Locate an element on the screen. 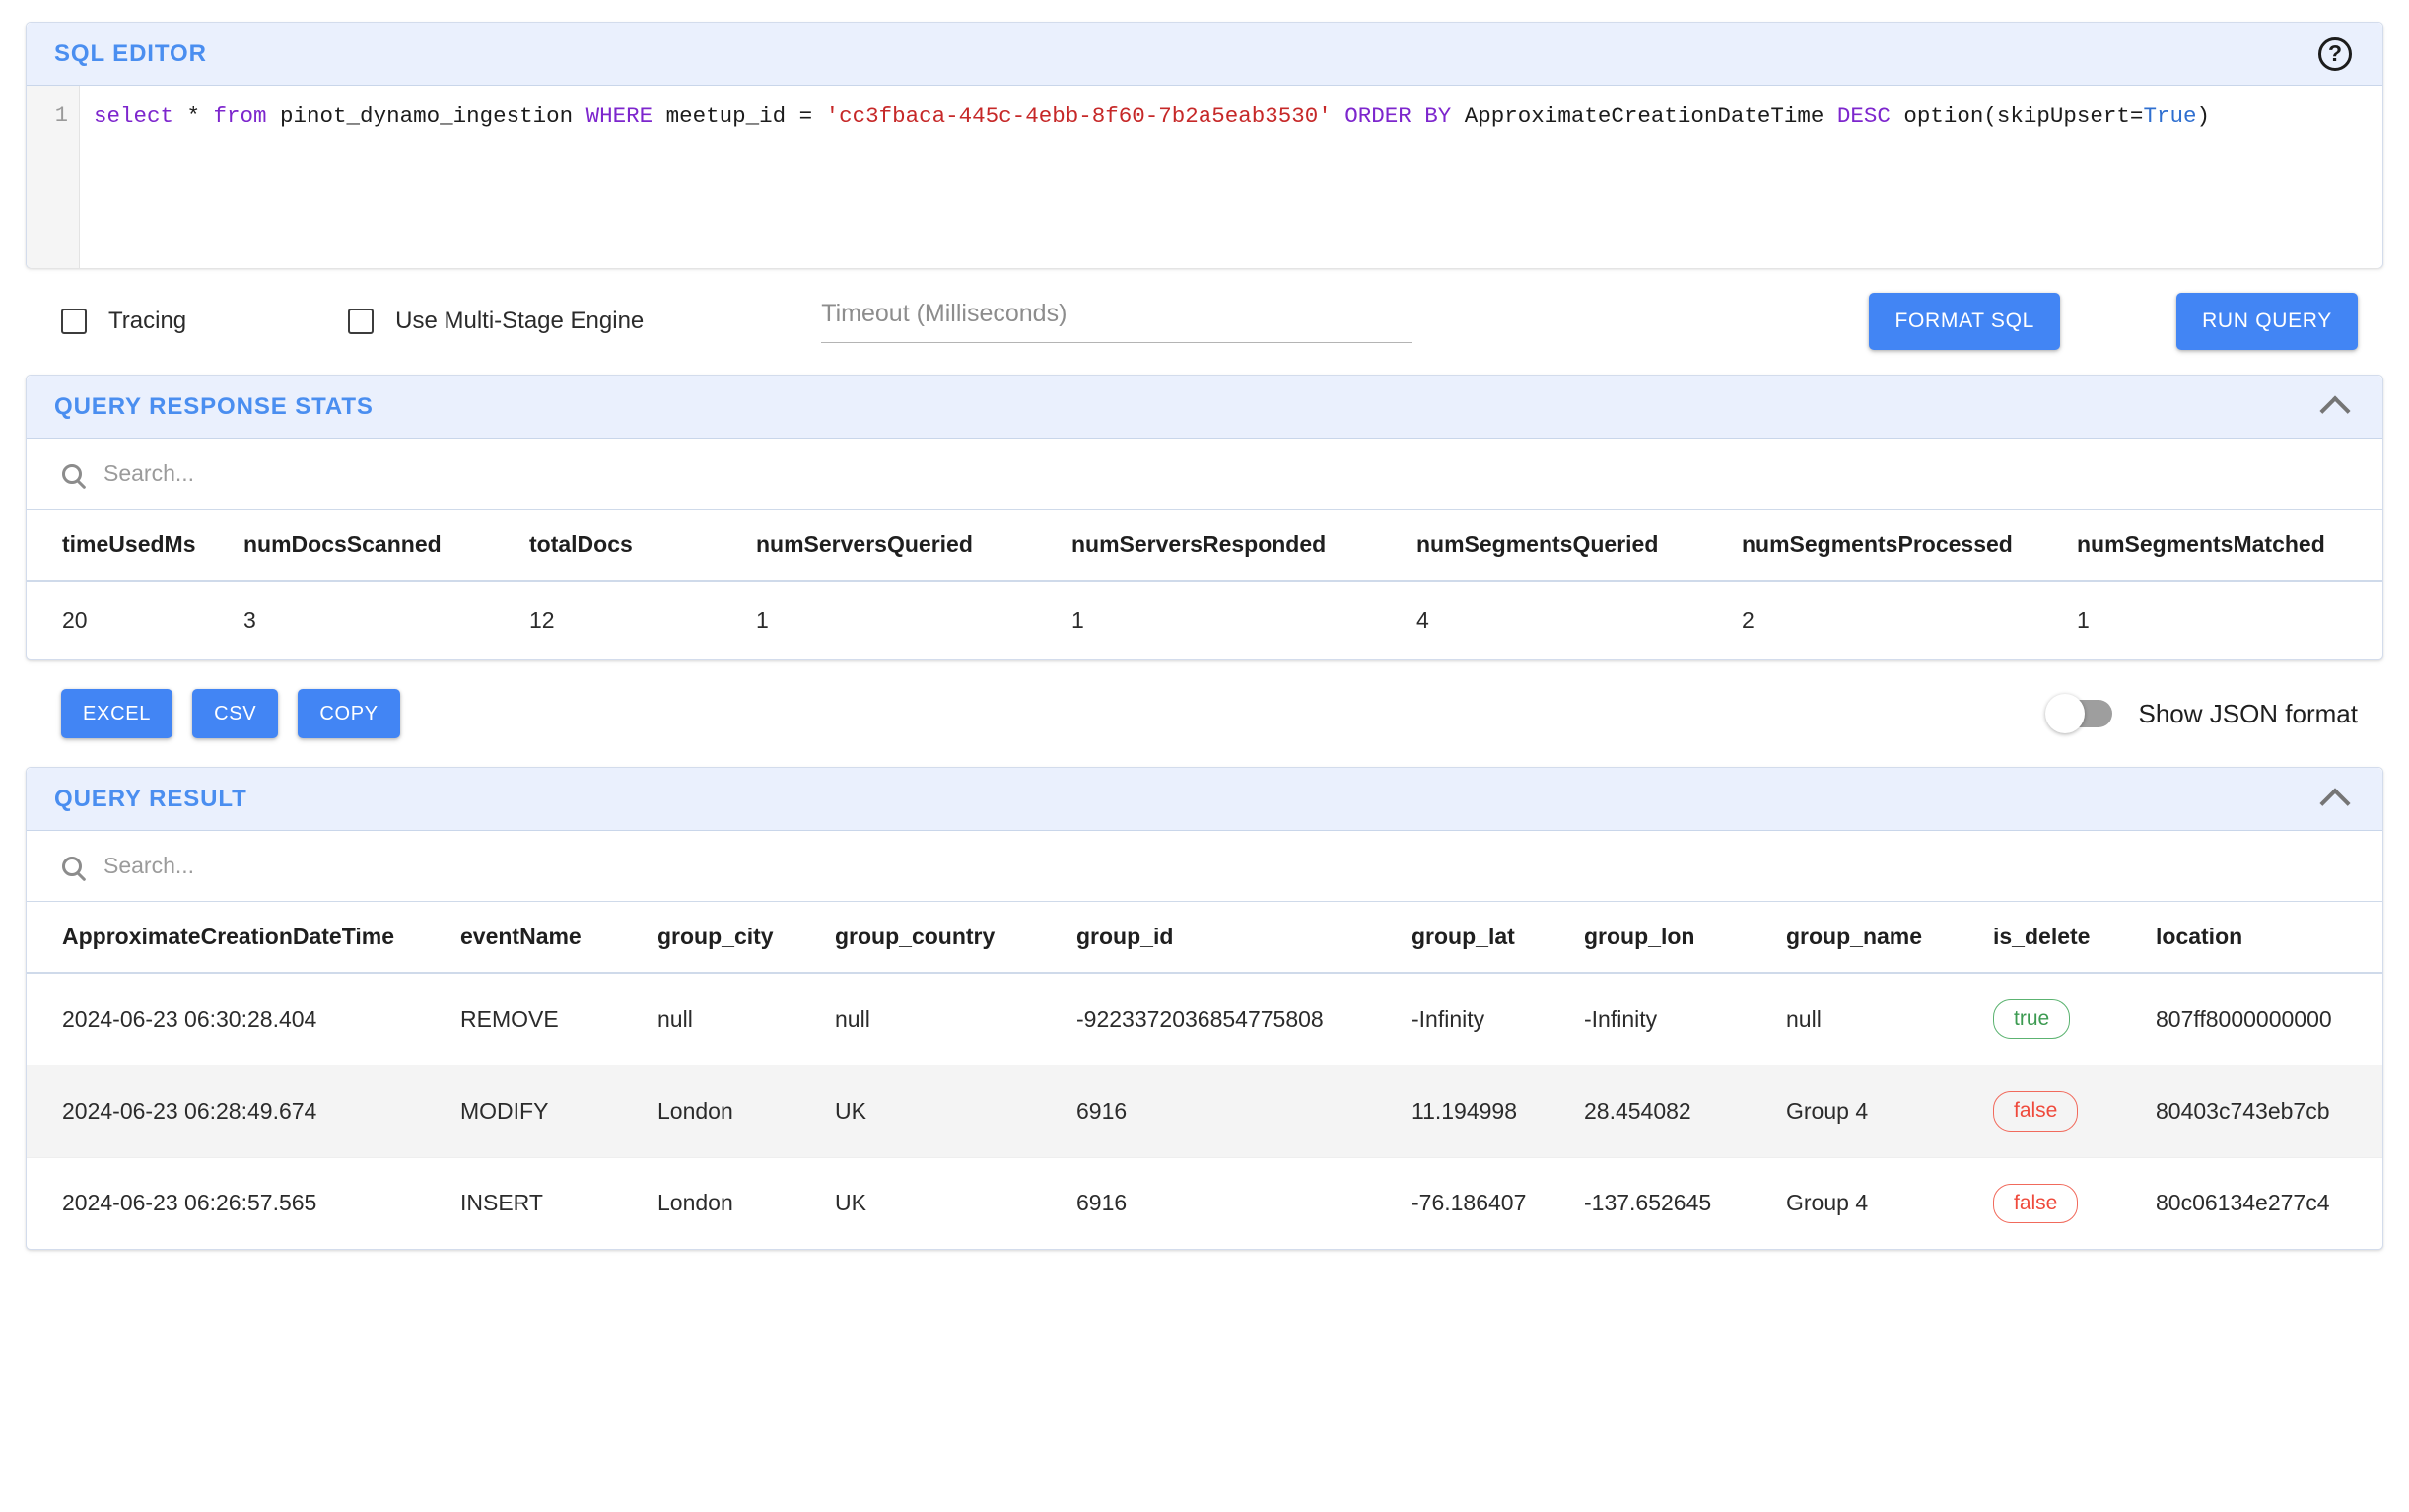 This screenshot has height=1512, width=2409. show-json-format-toggle is located at coordinates (2079, 713).